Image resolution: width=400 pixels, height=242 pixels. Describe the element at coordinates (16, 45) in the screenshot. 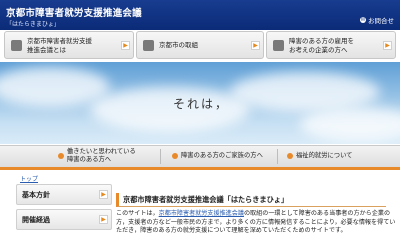

I see `document-icon` at that location.